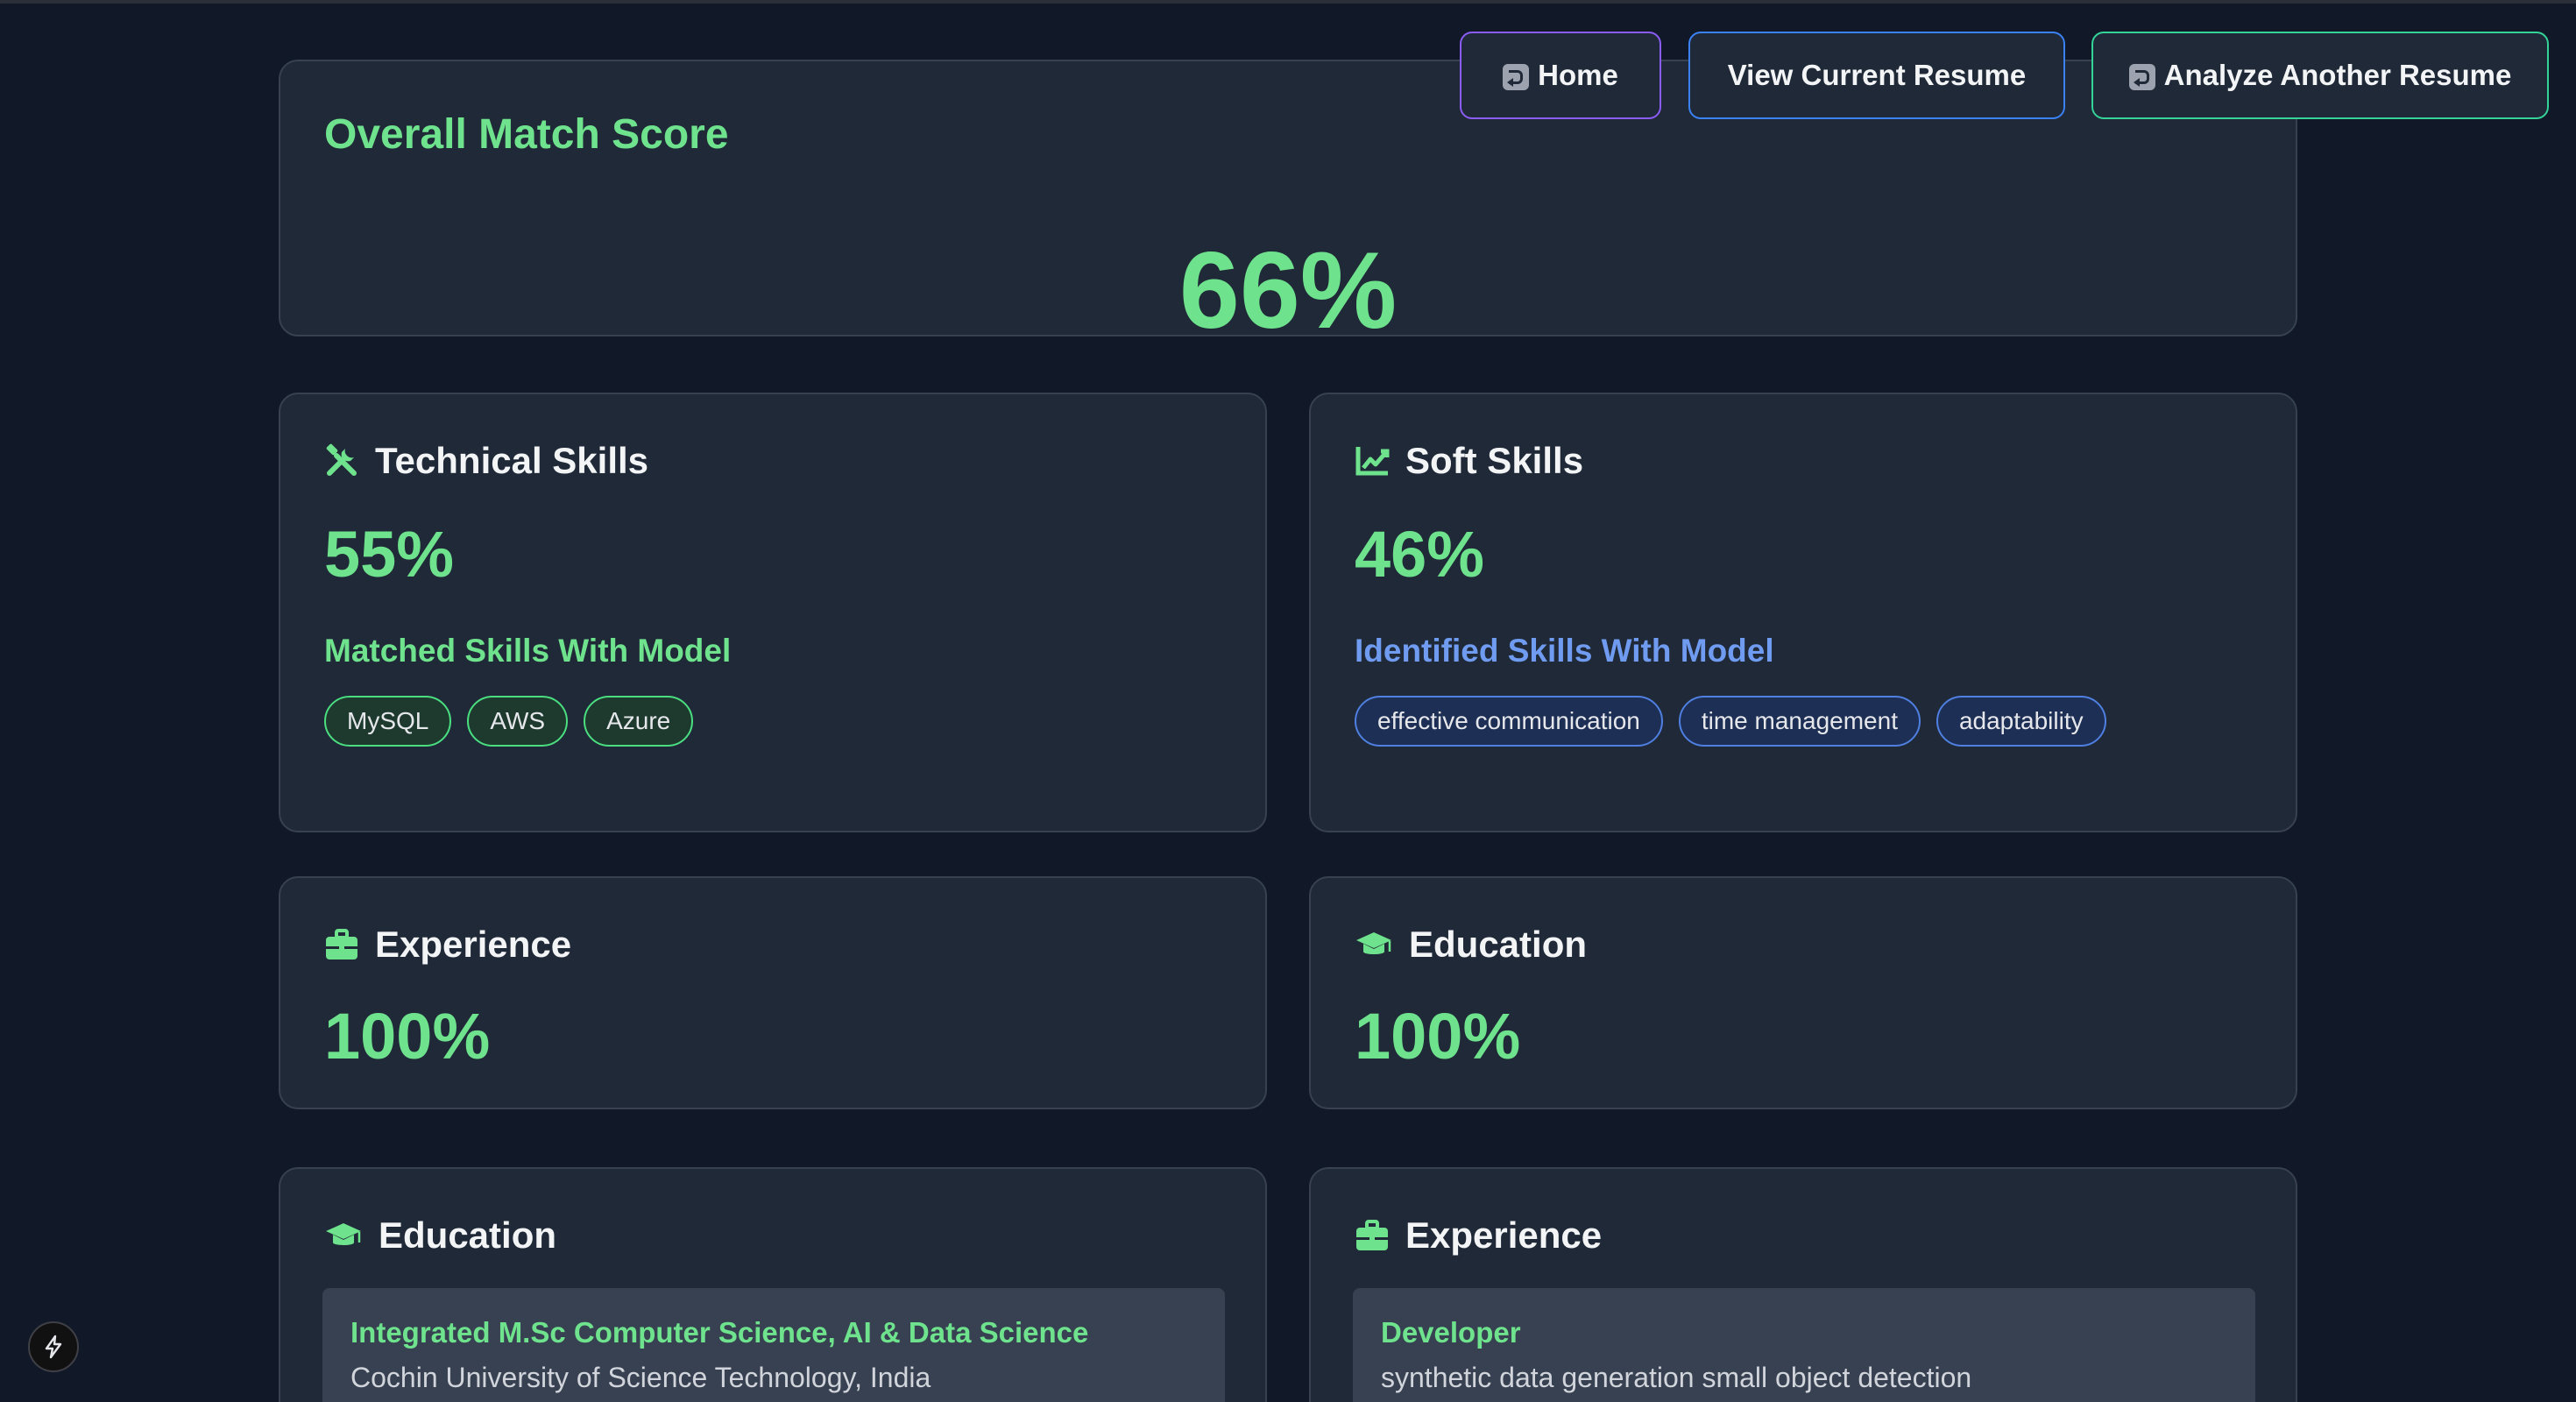 This screenshot has width=2576, height=1402. Describe the element at coordinates (1438, 1036) in the screenshot. I see `education-score-value: 100%` at that location.